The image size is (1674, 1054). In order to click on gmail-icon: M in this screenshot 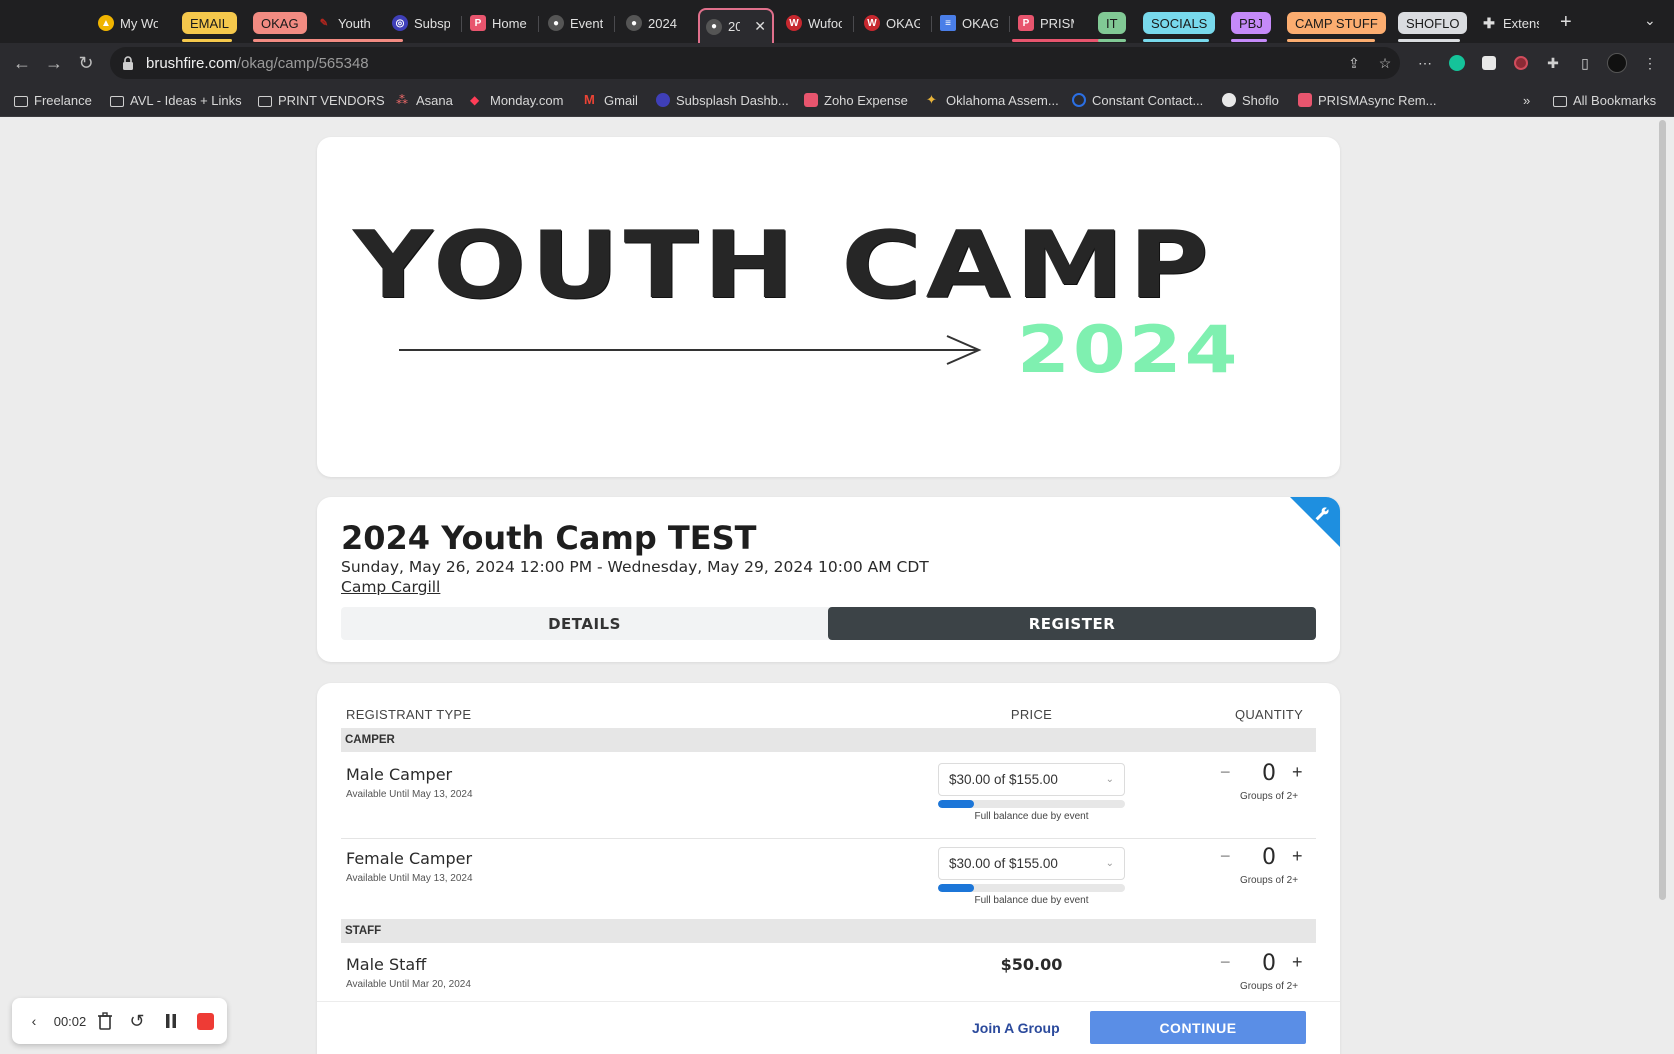, I will do `click(589, 99)`.